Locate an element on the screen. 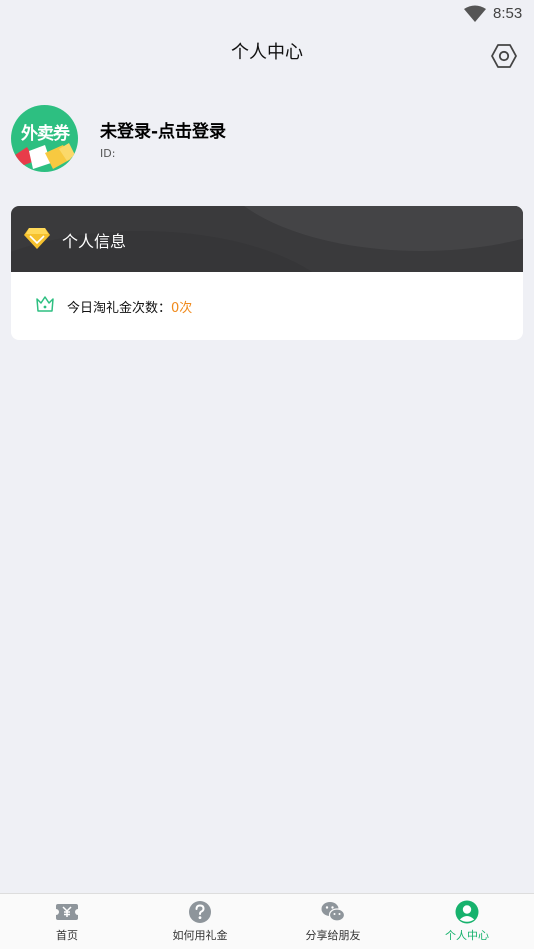 Image resolution: width=534 pixels, height=949 pixels. card-title: 个人信息 is located at coordinates (94, 241).